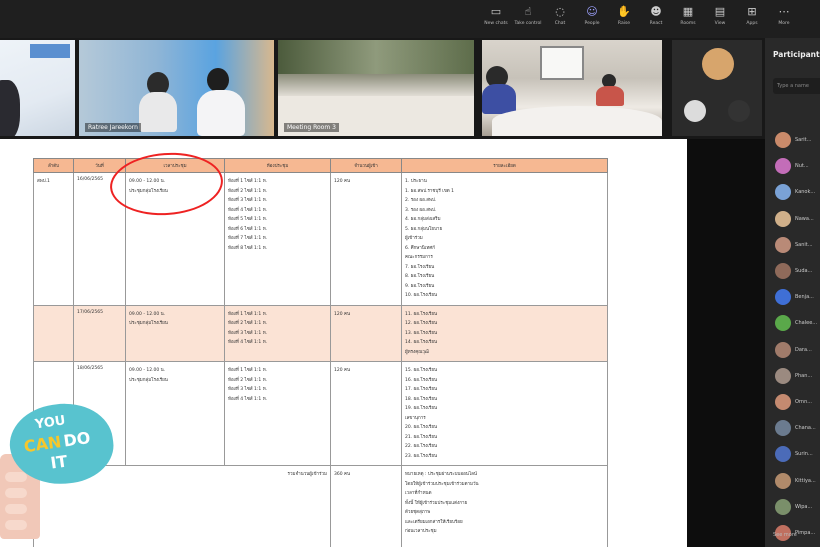  Describe the element at coordinates (784, 19) in the screenshot. I see `more-button: ⋯ More` at that location.